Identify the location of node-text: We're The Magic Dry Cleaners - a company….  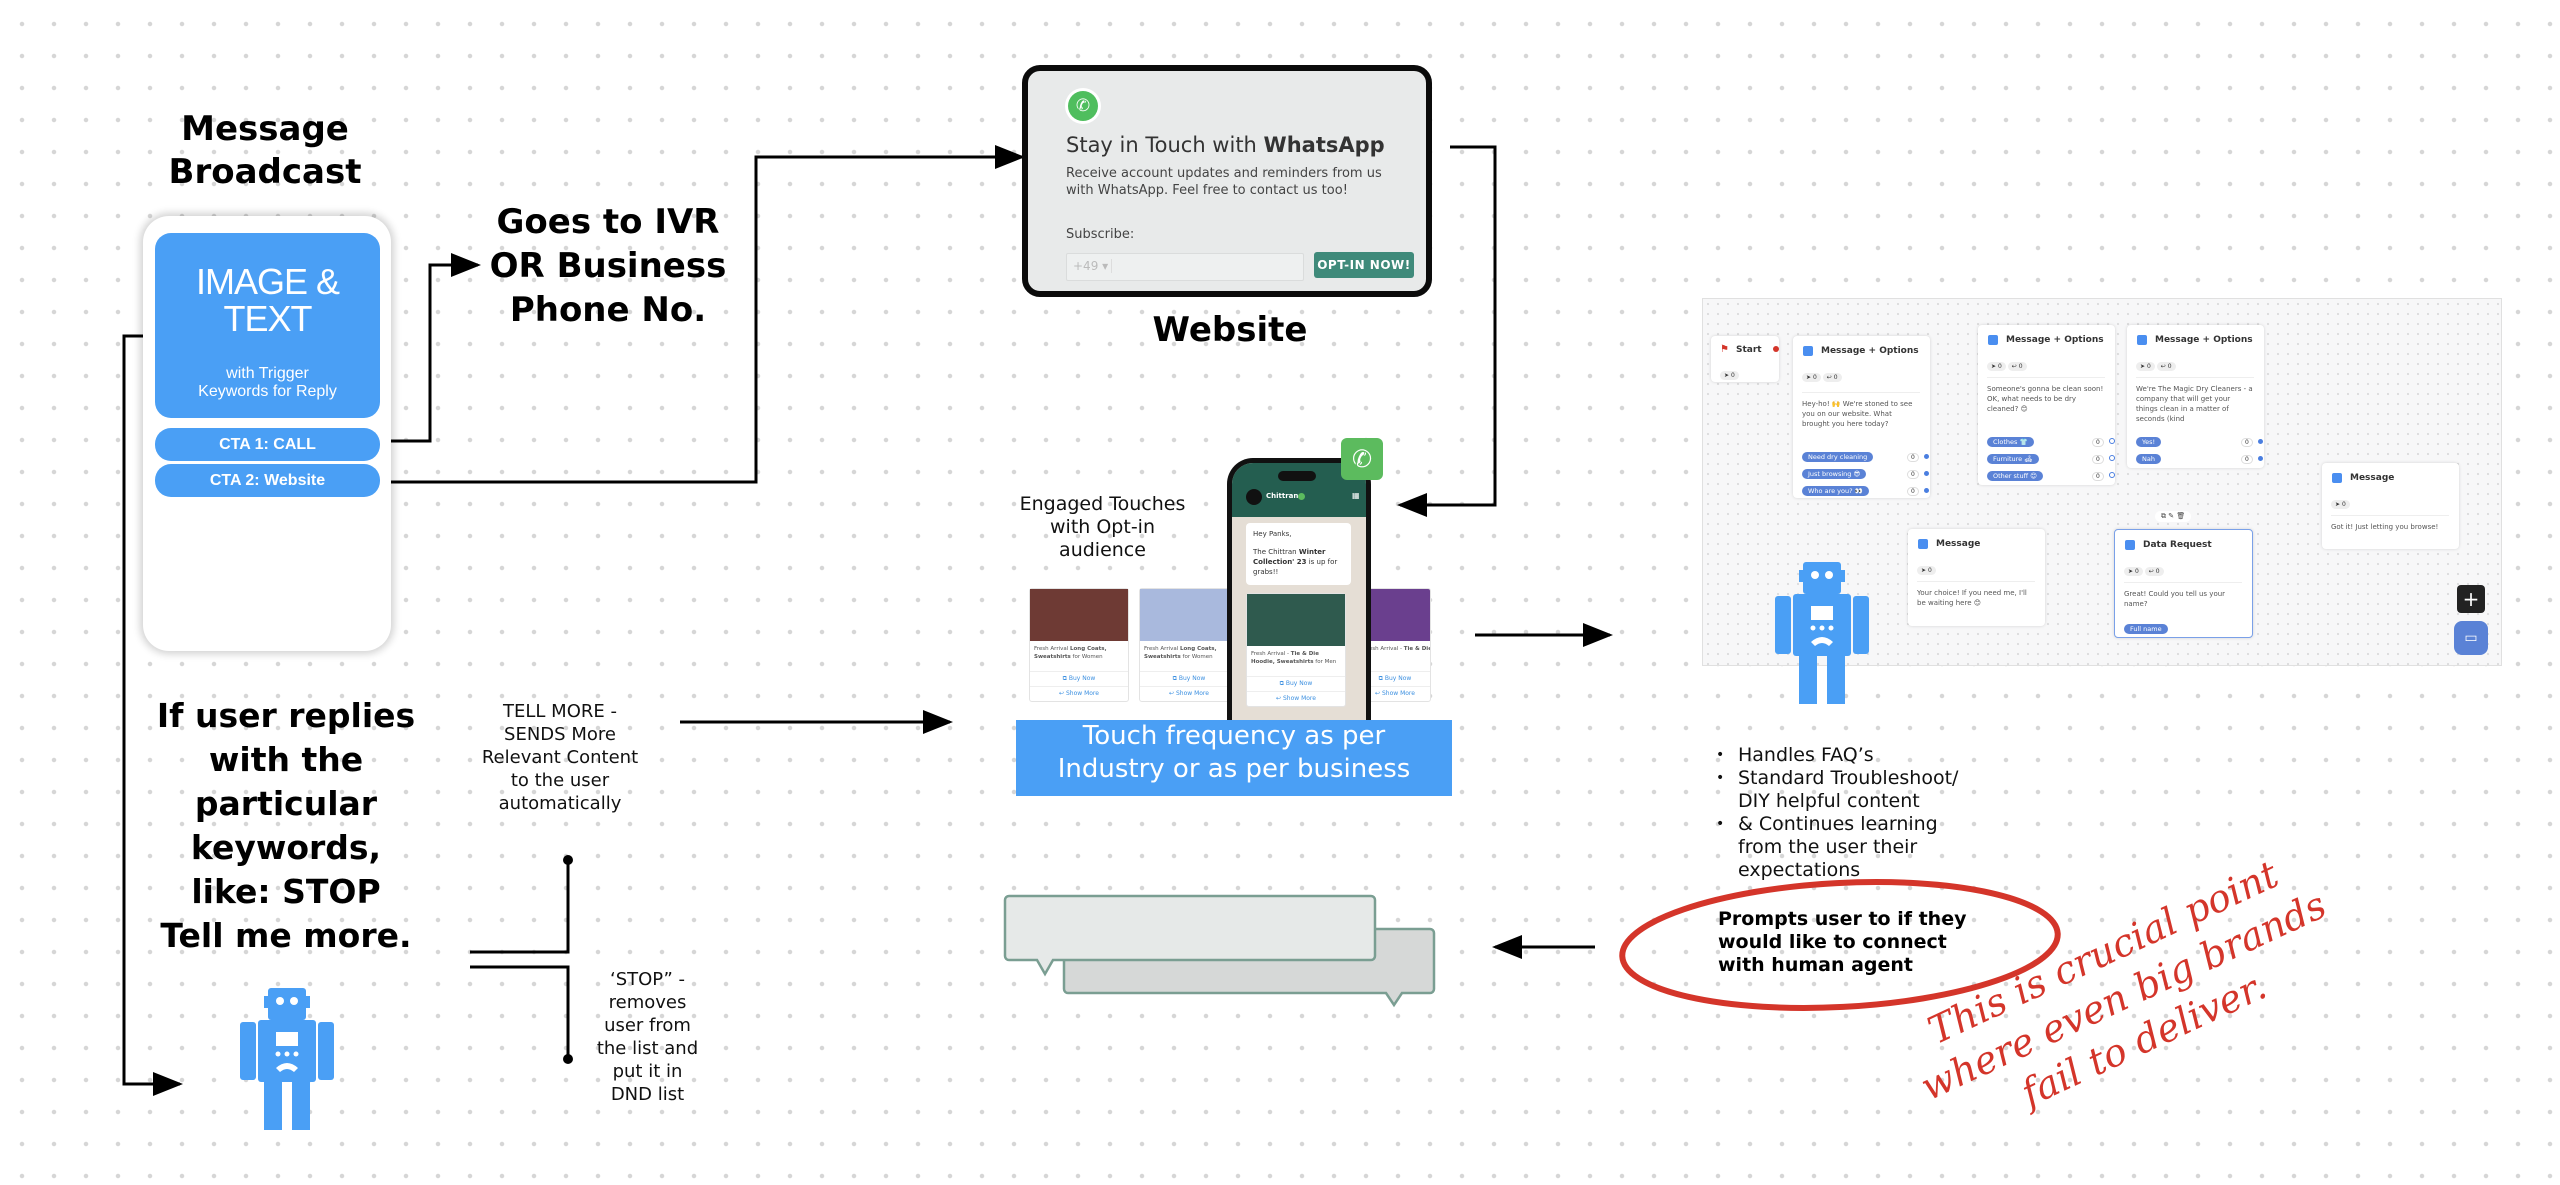
(2195, 399).